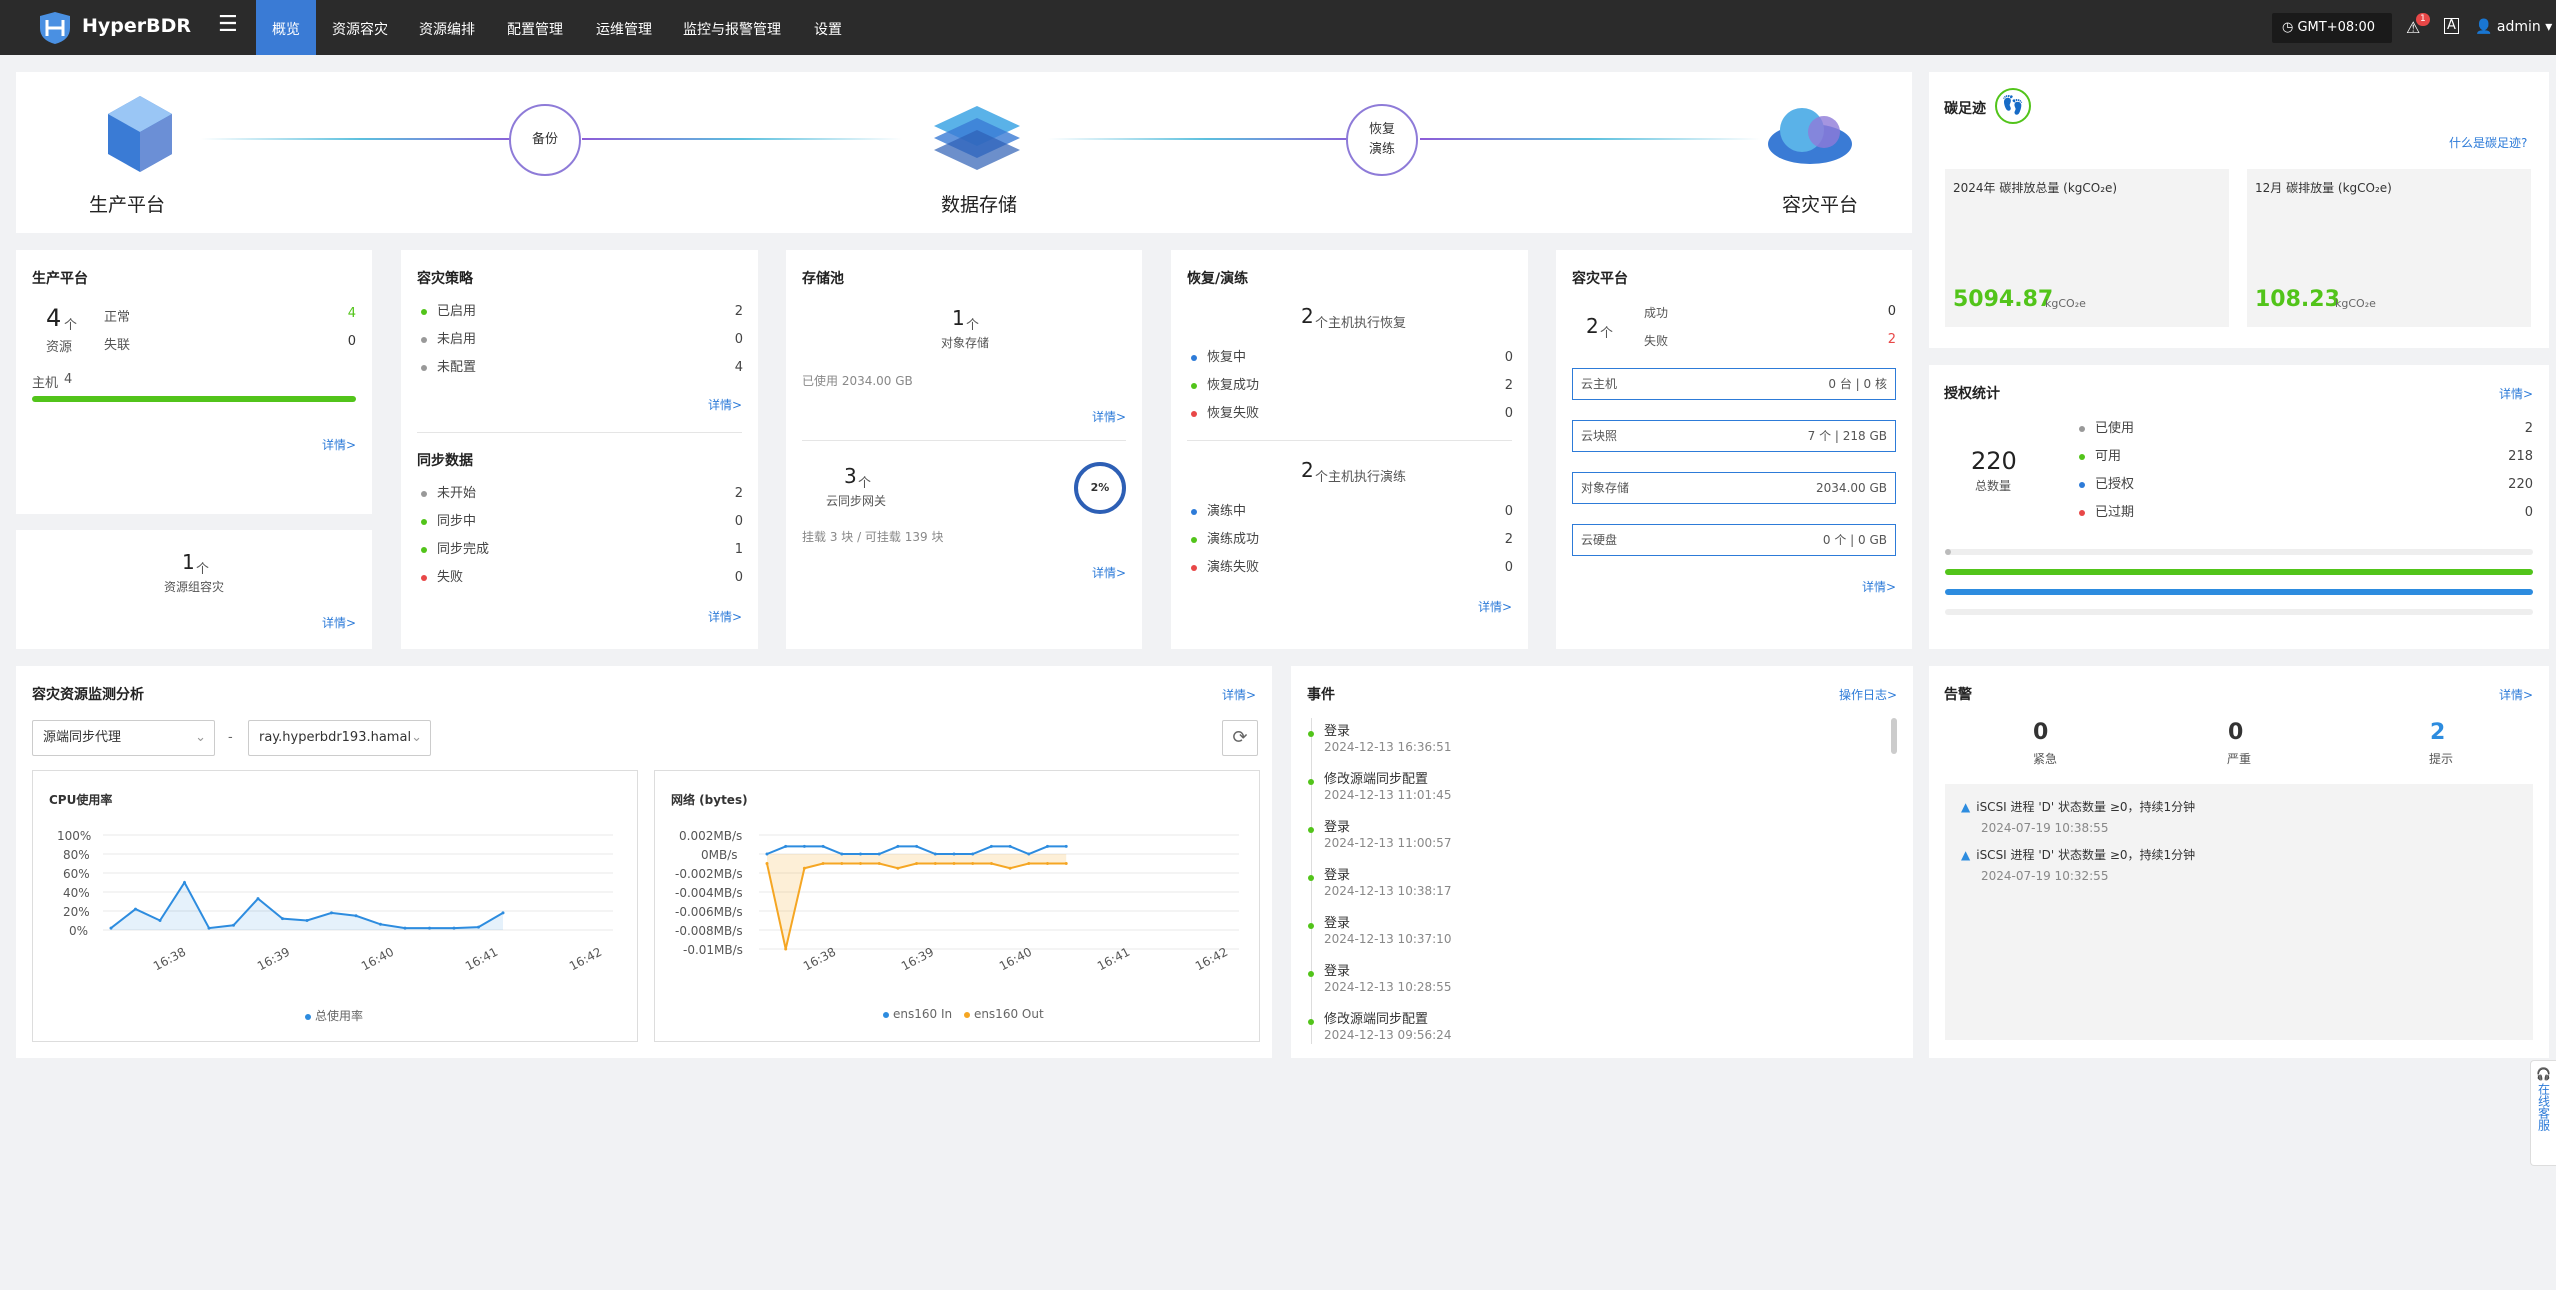 The image size is (2556, 1290). I want to click on host-select: ray.hyperbdr193.hamal. ⌄, so click(339, 738).